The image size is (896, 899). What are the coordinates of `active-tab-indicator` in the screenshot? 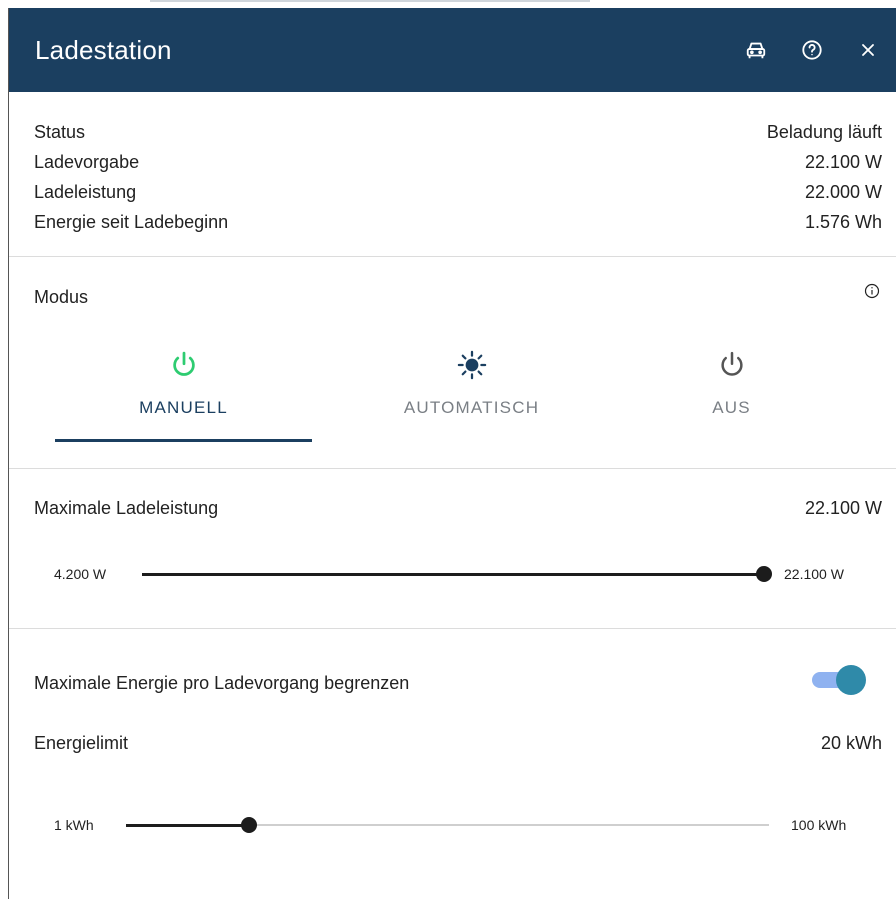 It's located at (183, 440).